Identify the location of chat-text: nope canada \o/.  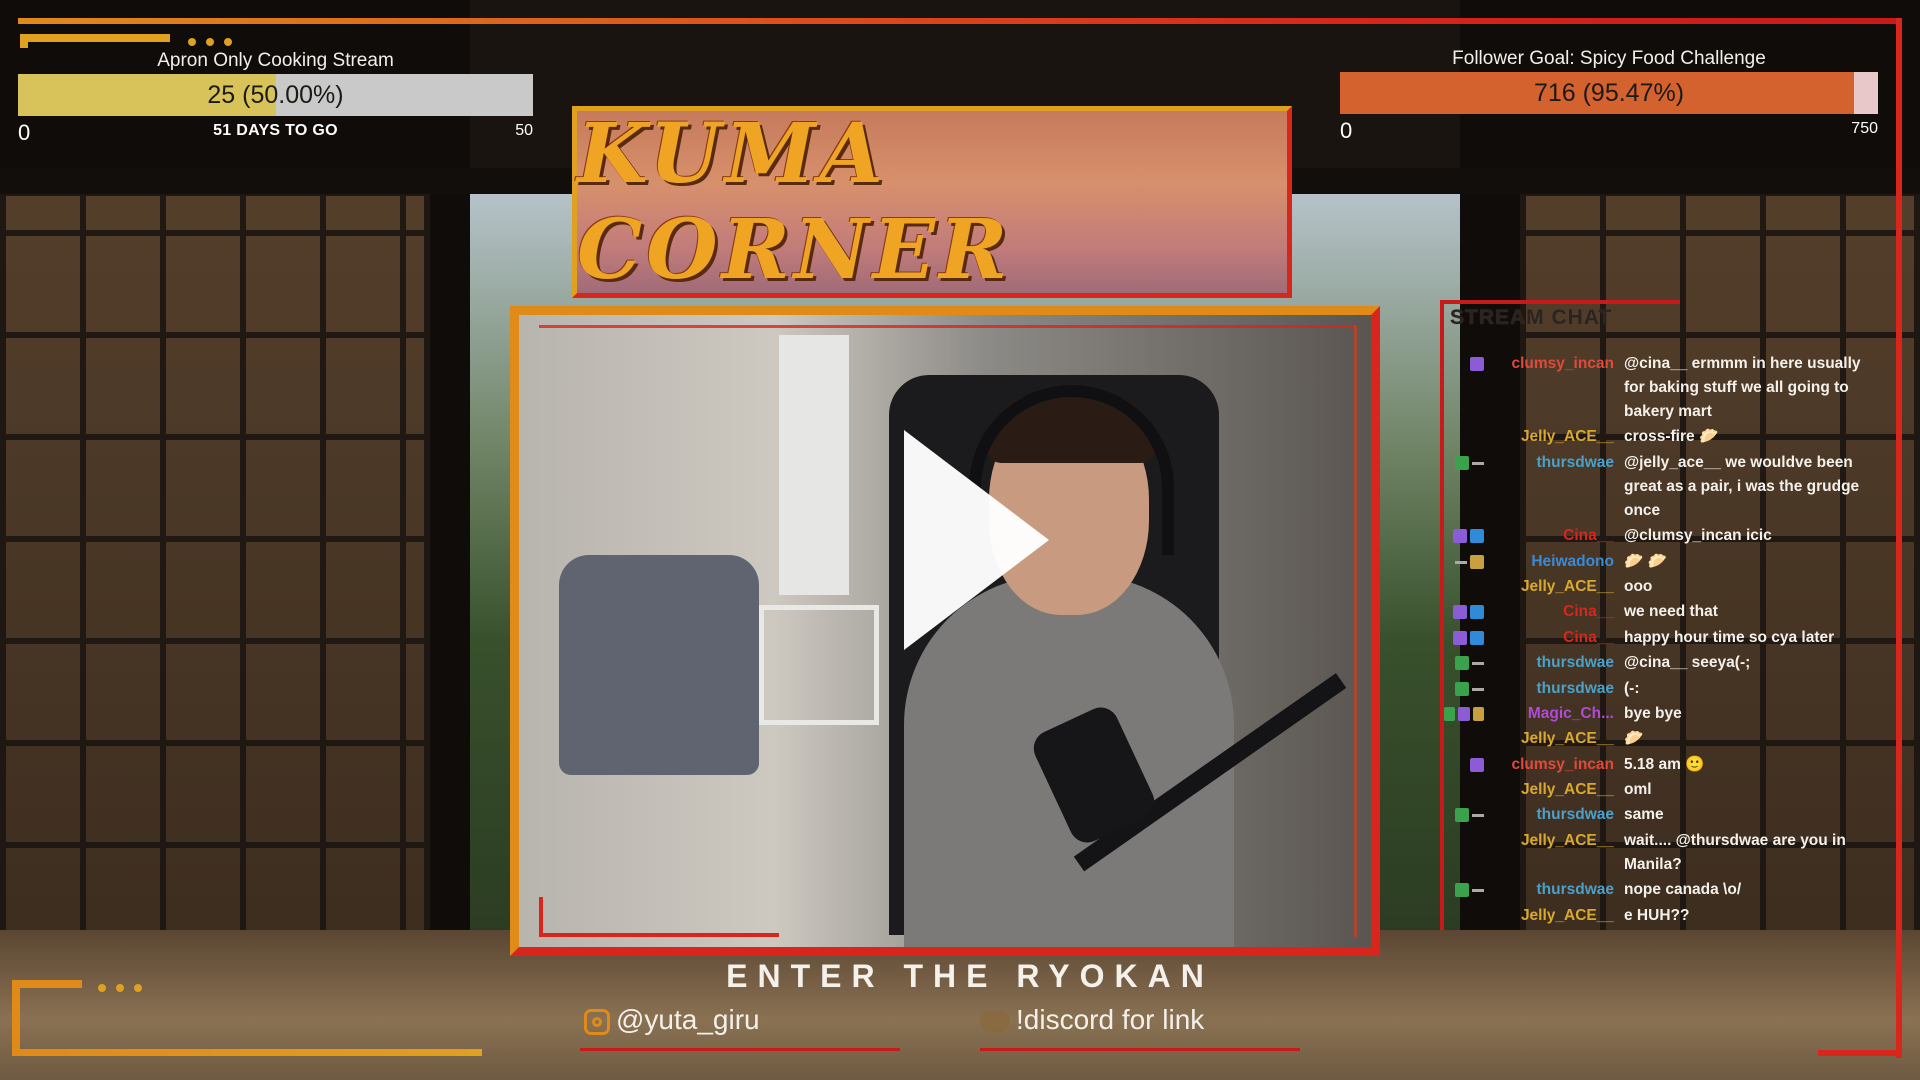
(1683, 890).